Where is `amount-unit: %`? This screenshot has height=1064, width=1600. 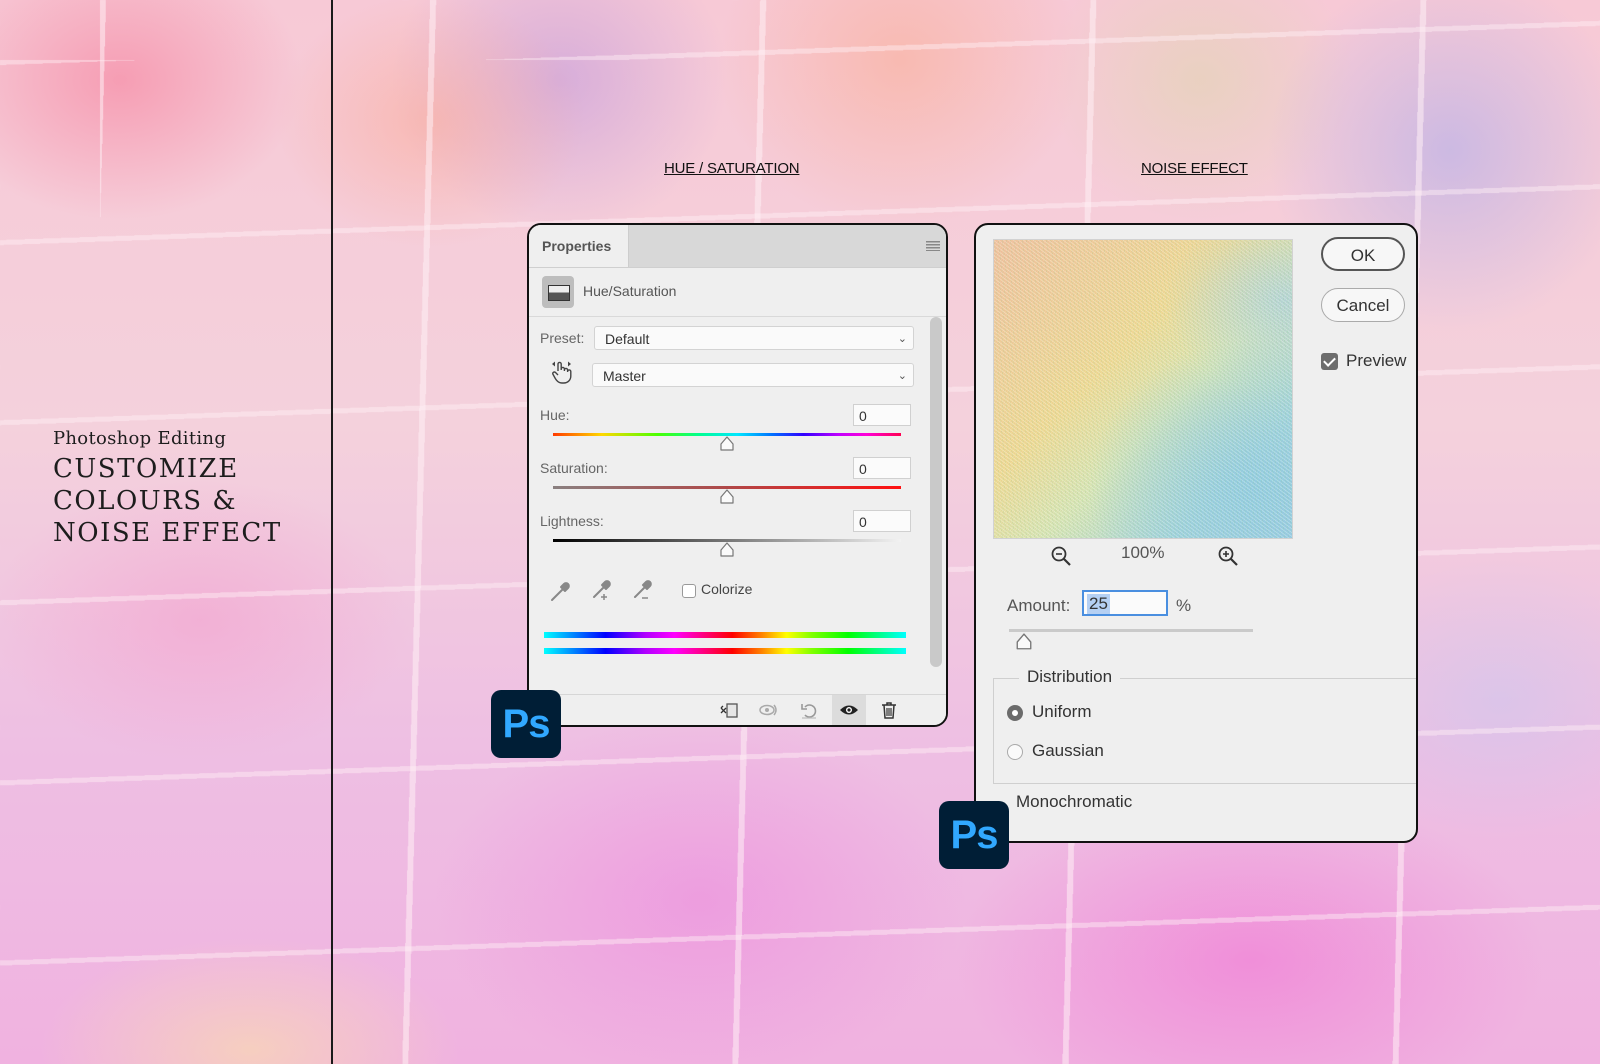 amount-unit: % is located at coordinates (1184, 605).